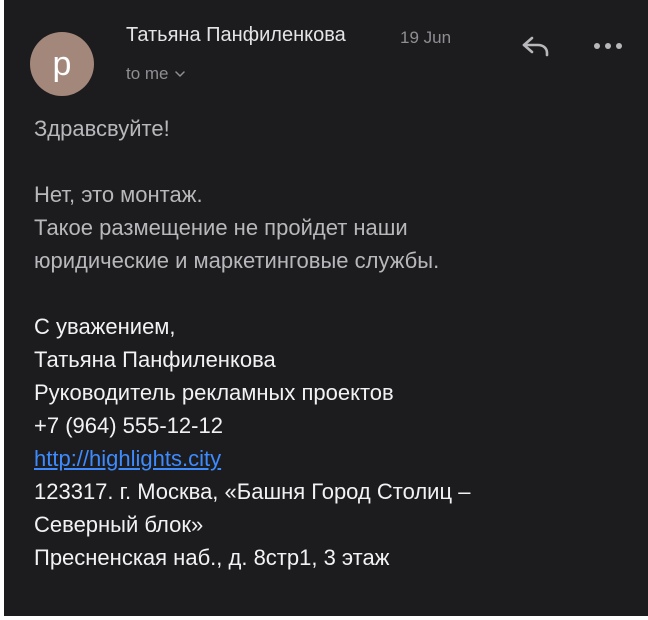  I want to click on reply-icon, so click(535, 46).